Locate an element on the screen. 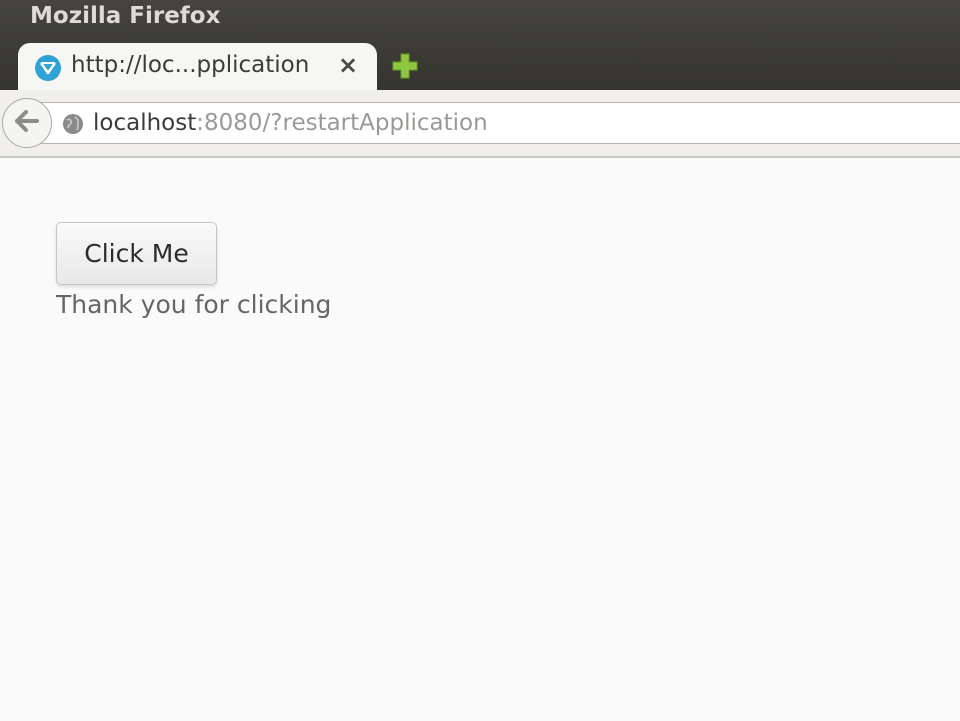 The image size is (960, 721). vaadin-logo-icon is located at coordinates (48, 68).